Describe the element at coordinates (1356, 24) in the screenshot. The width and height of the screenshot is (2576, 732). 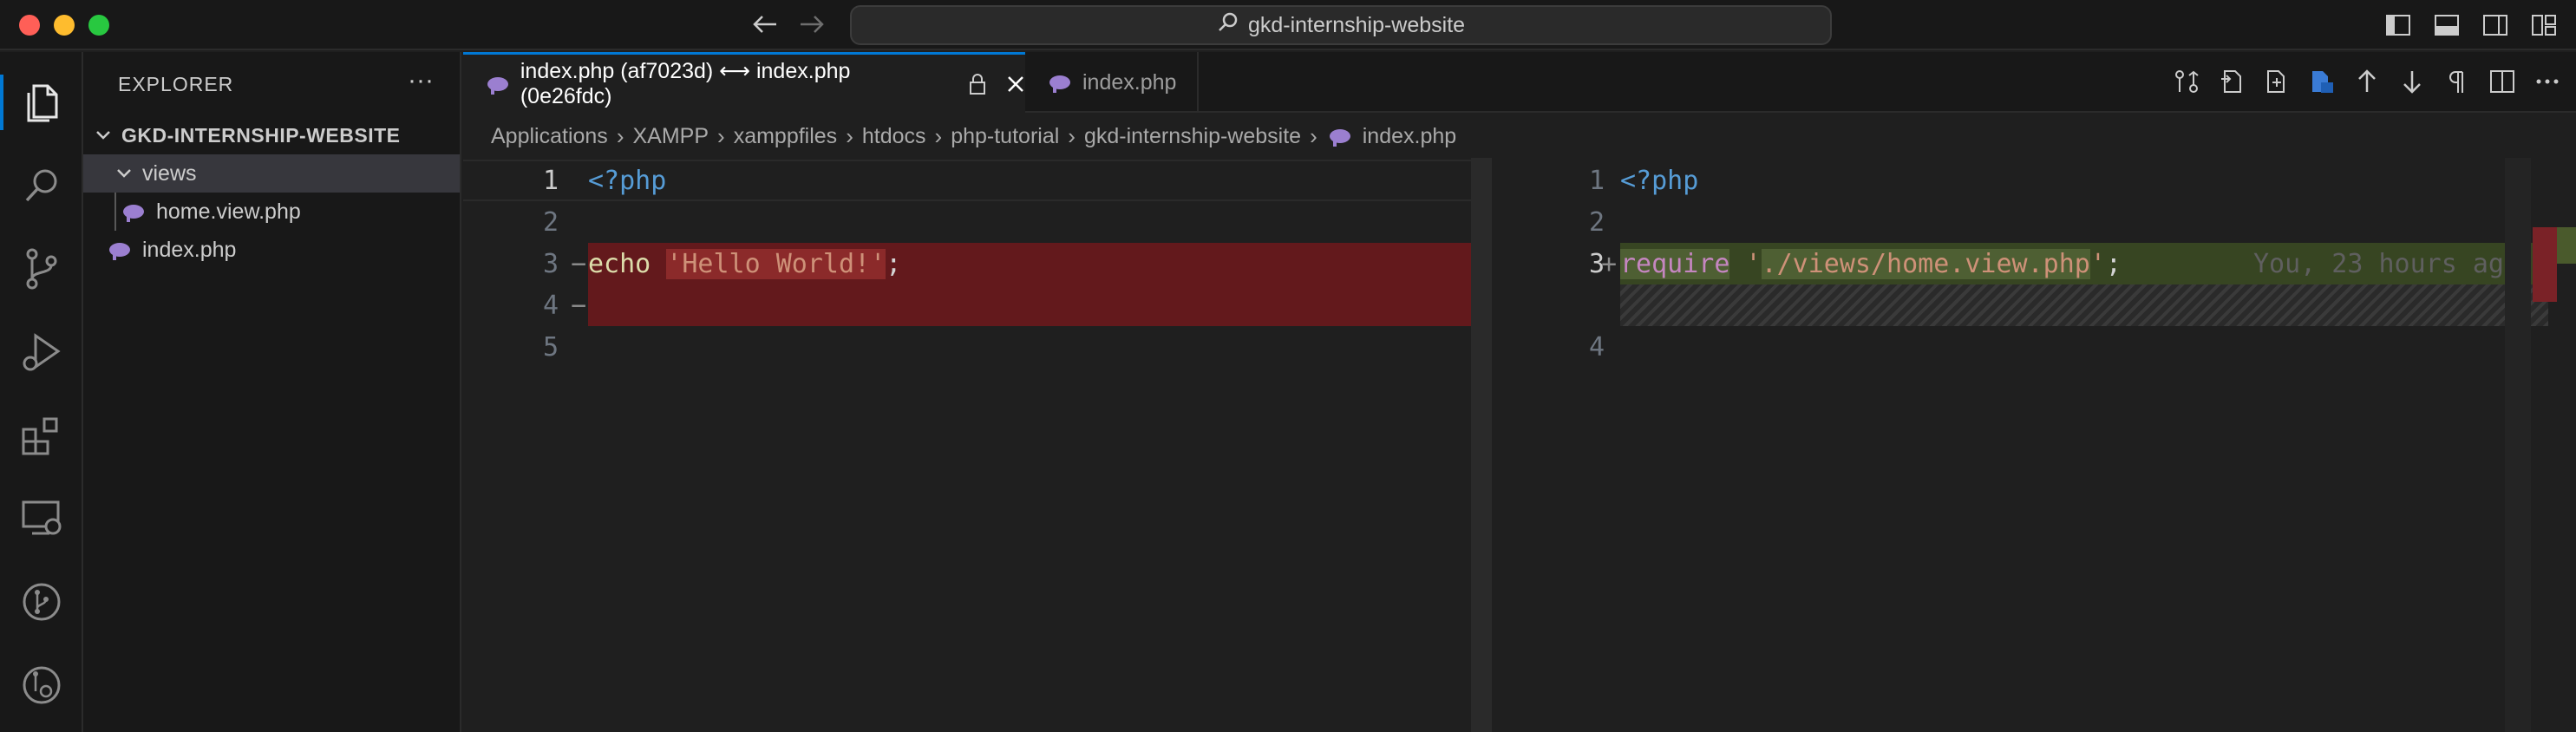
I see `search-text: gkd-internship-website` at that location.